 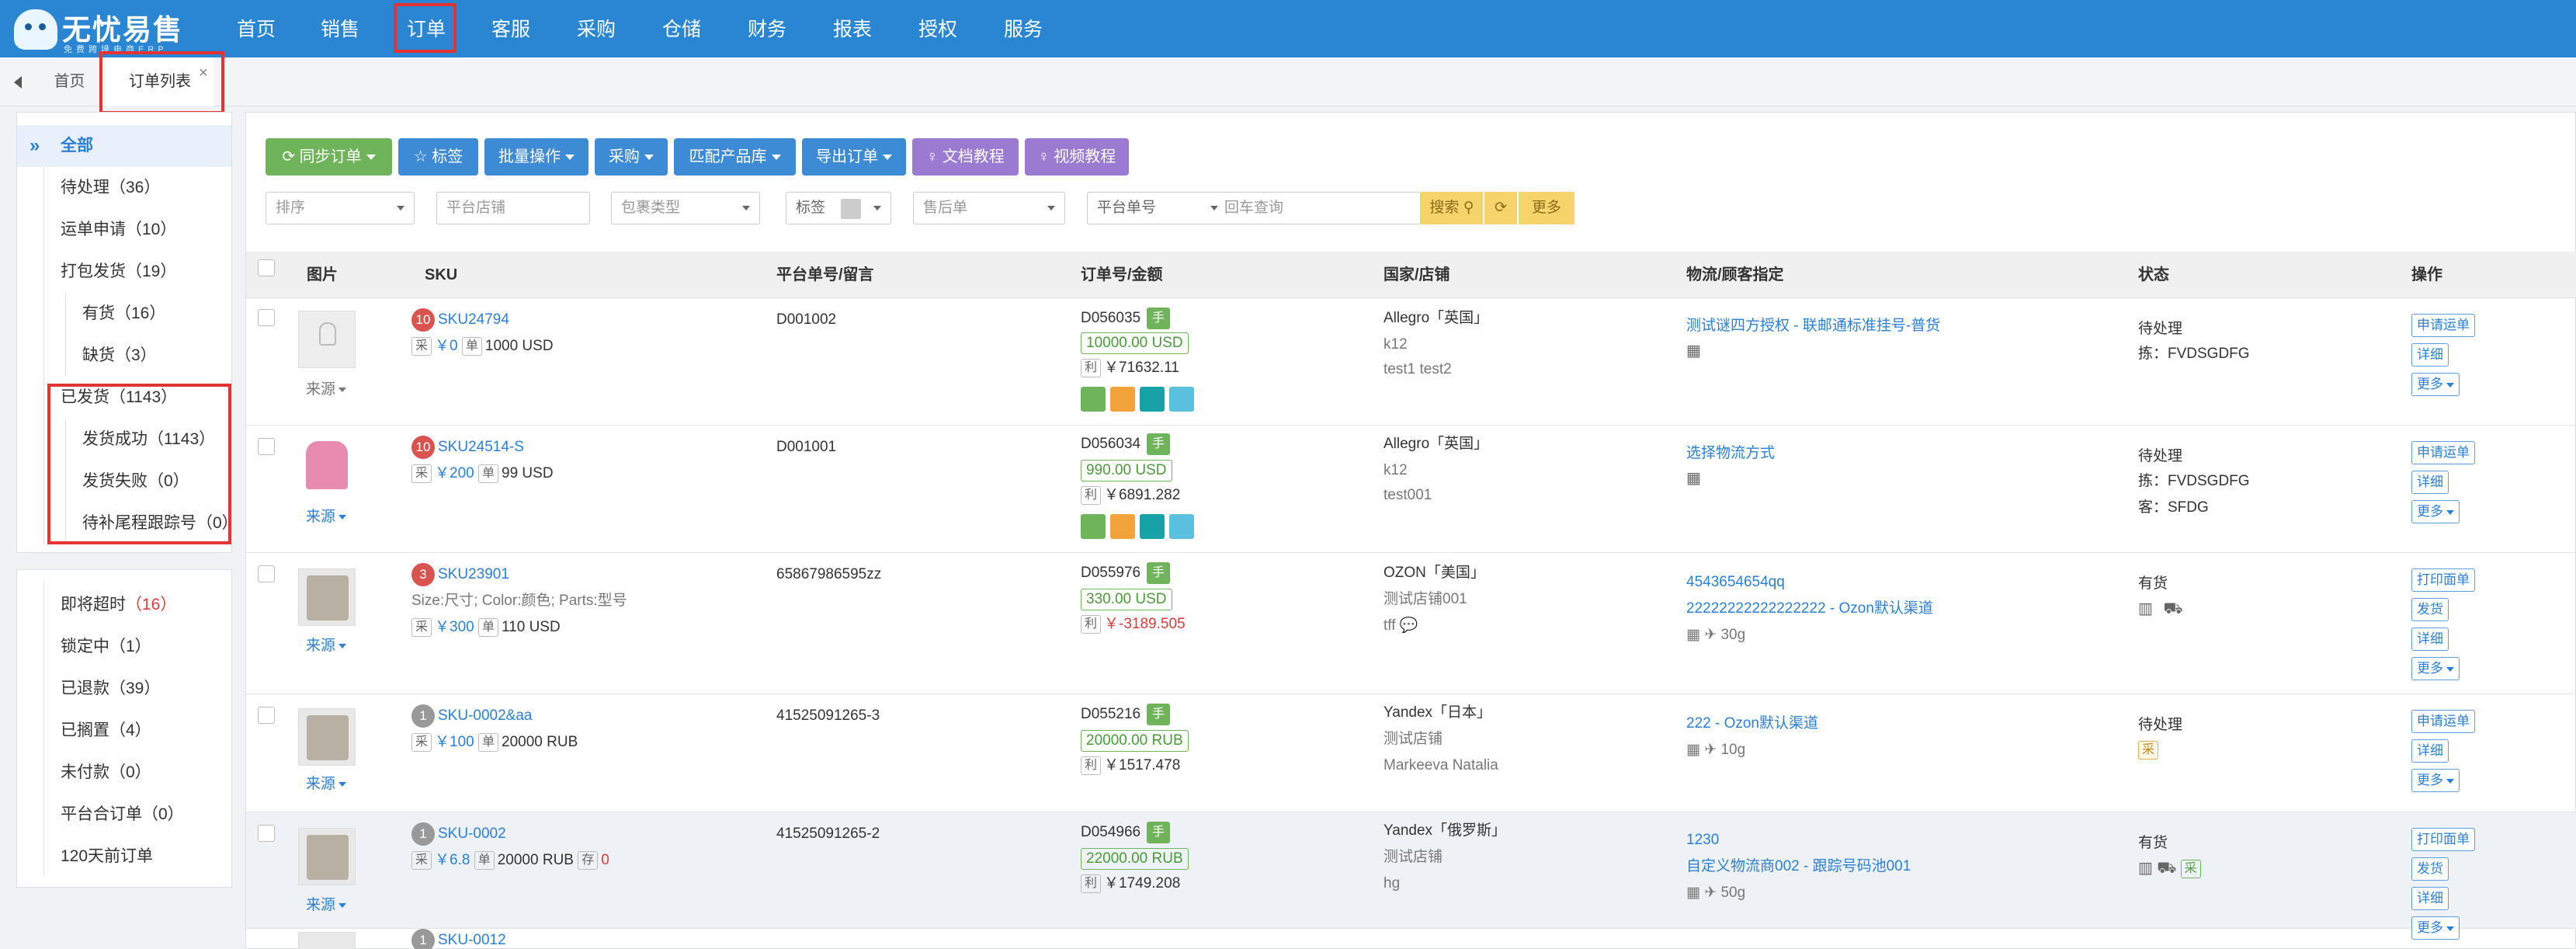 What do you see at coordinates (473, 574) in the screenshot?
I see `sku-link: SKU23901` at bounding box center [473, 574].